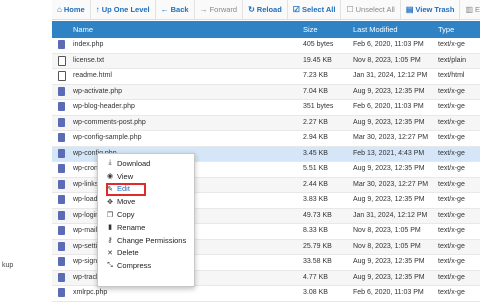 This screenshot has width=480, height=302. Describe the element at coordinates (310, 29) in the screenshot. I see `header-size: Size` at that location.